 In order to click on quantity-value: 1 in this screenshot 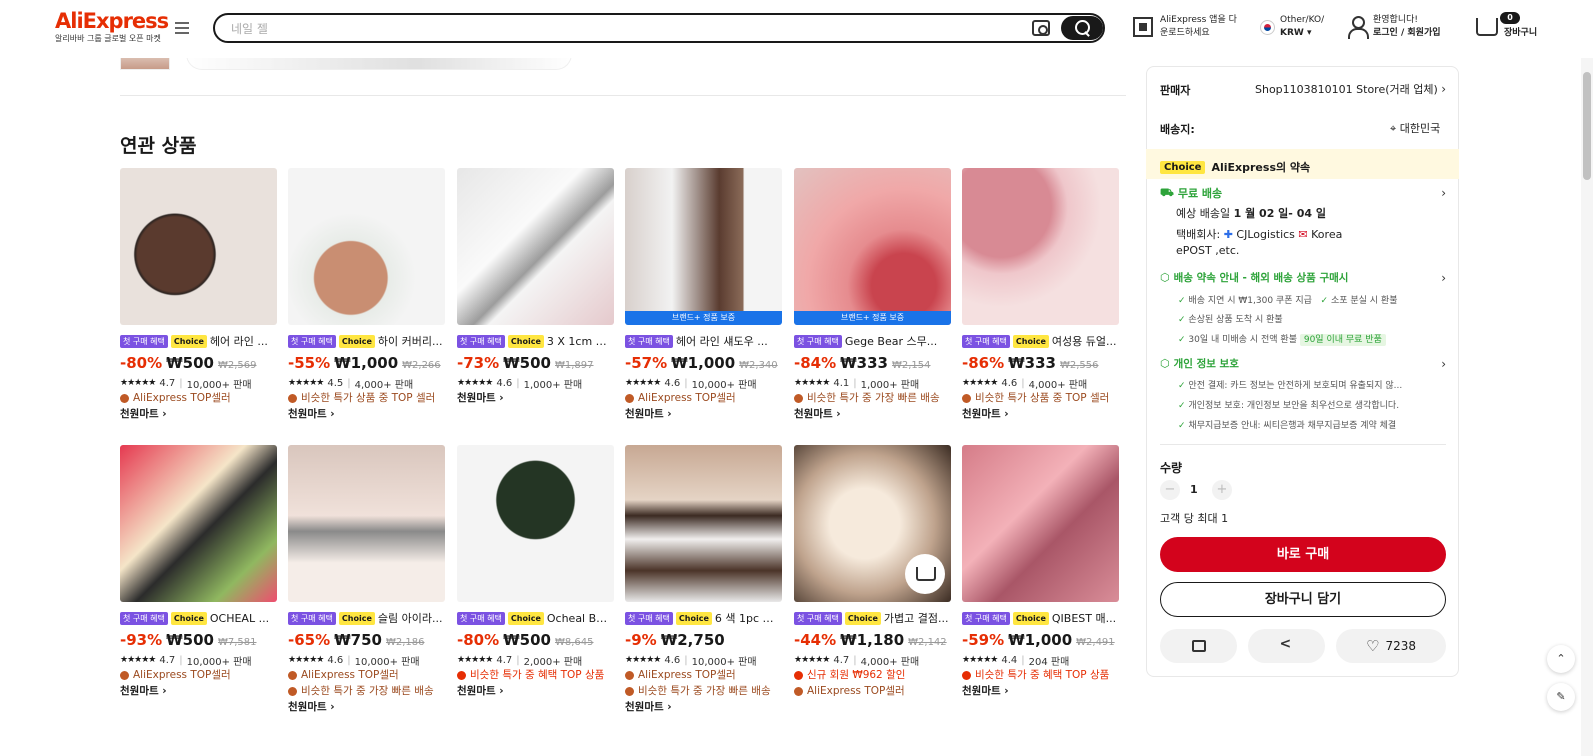, I will do `click(1194, 489)`.